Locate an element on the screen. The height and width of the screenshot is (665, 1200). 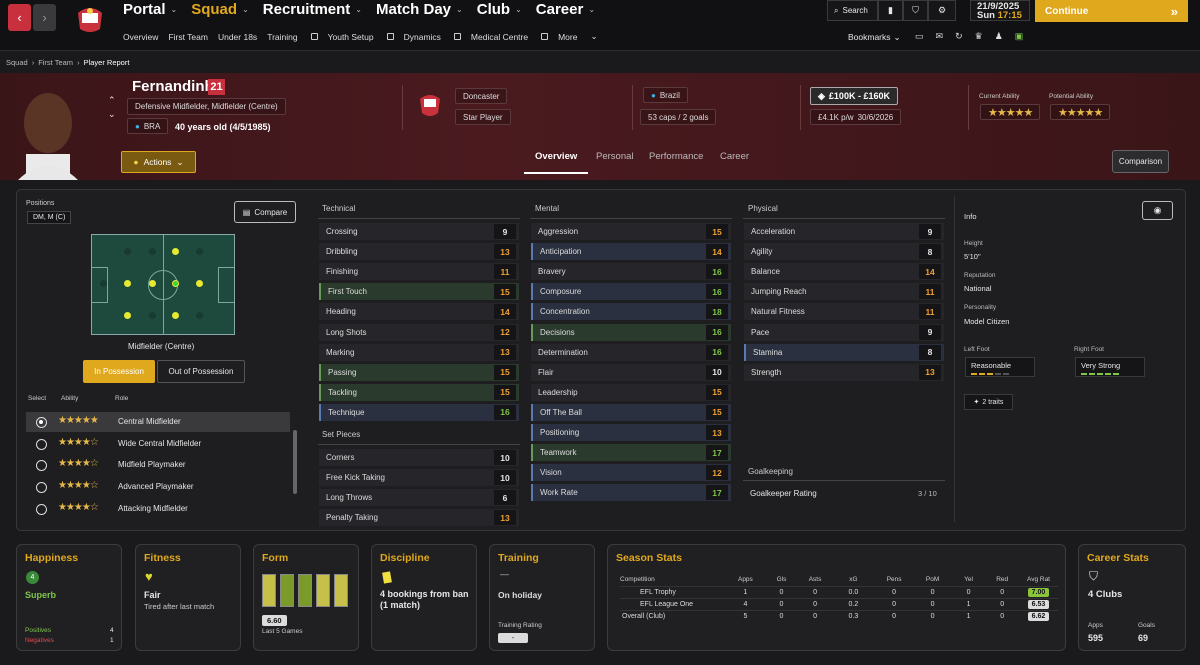
avg-rating-badge: 7.00 is located at coordinates (1038, 592).